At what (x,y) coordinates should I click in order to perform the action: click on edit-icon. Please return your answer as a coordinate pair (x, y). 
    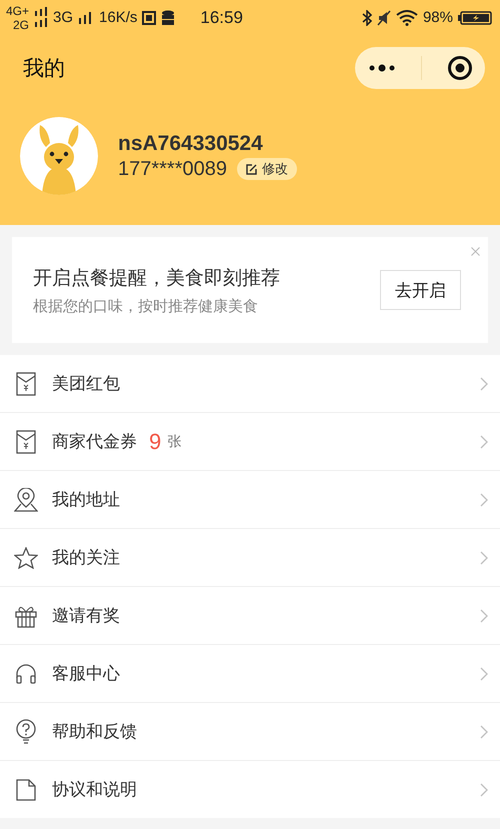
    Looking at the image, I should click on (251, 169).